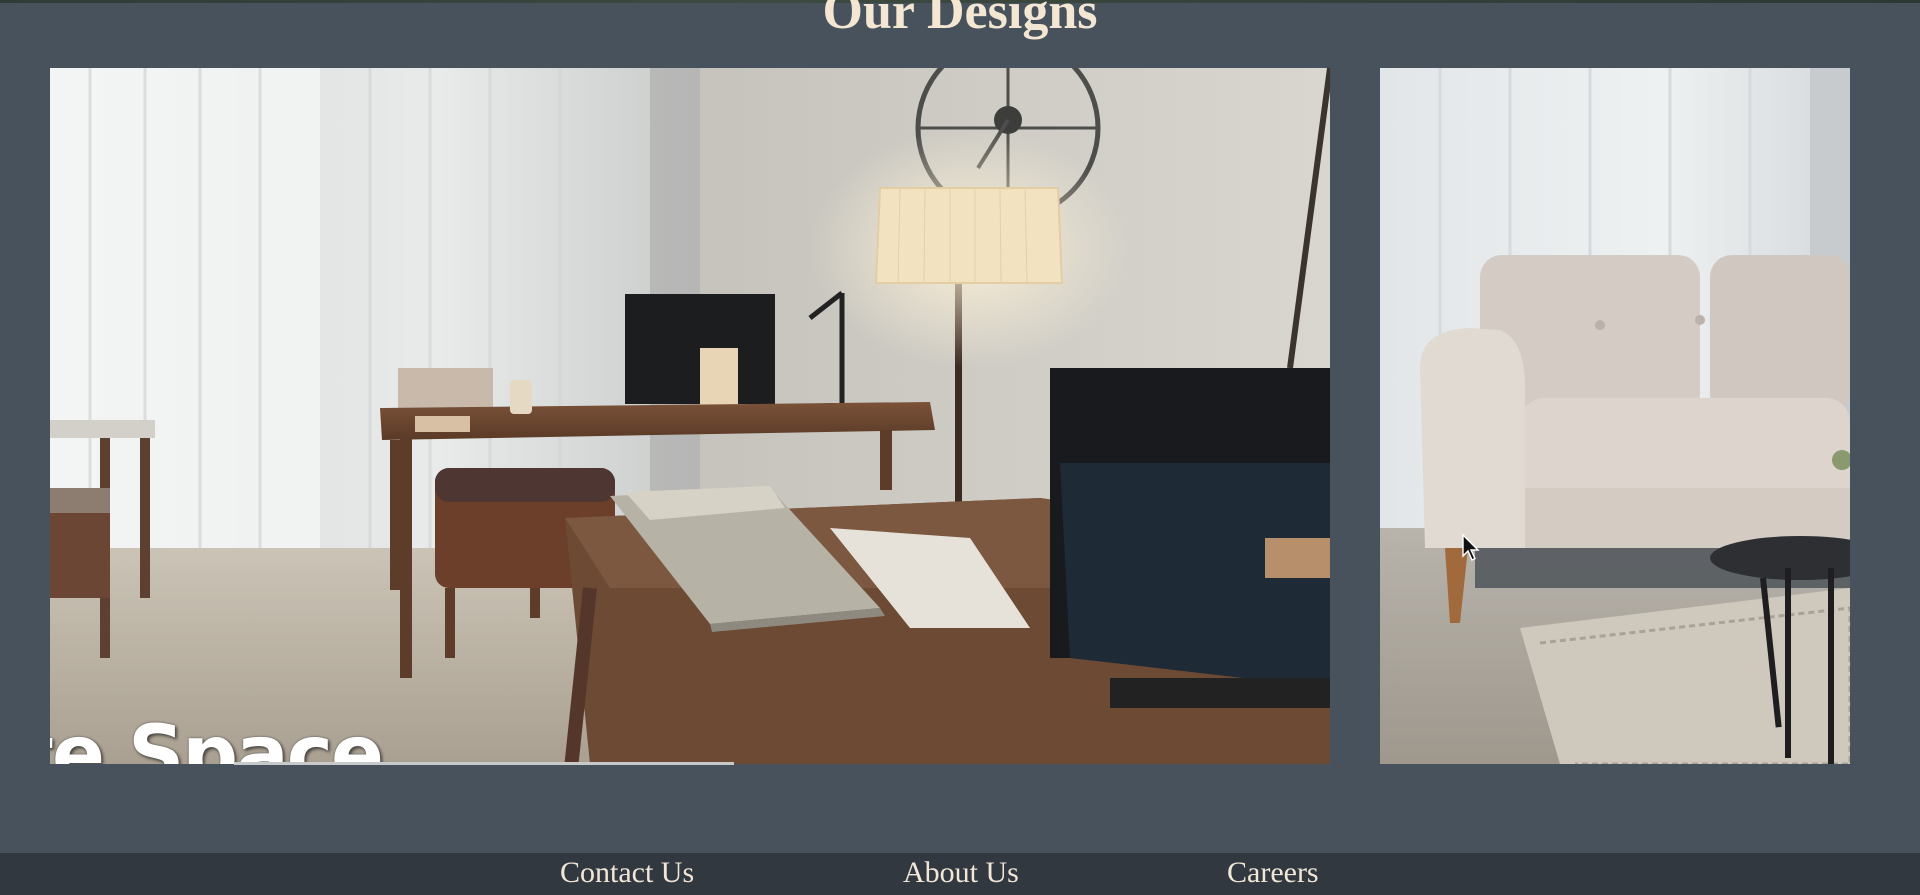  What do you see at coordinates (484, 763) in the screenshot?
I see `carousel-progress-bar` at bounding box center [484, 763].